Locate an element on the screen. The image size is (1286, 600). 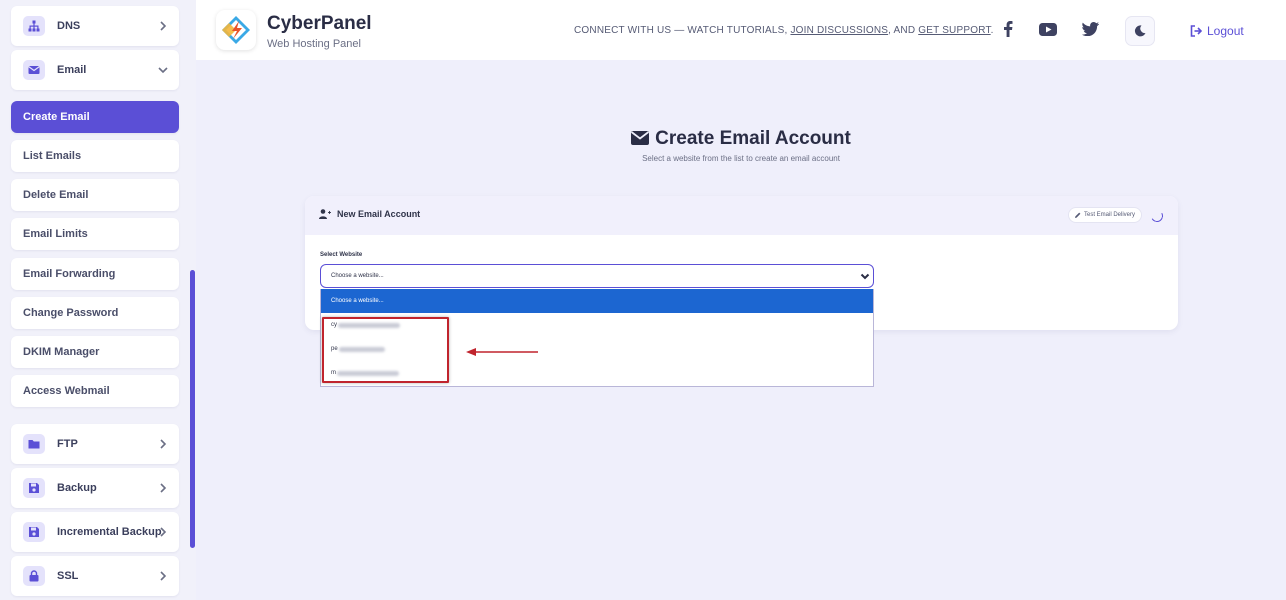
logout-label: Logout is located at coordinates (1225, 31).